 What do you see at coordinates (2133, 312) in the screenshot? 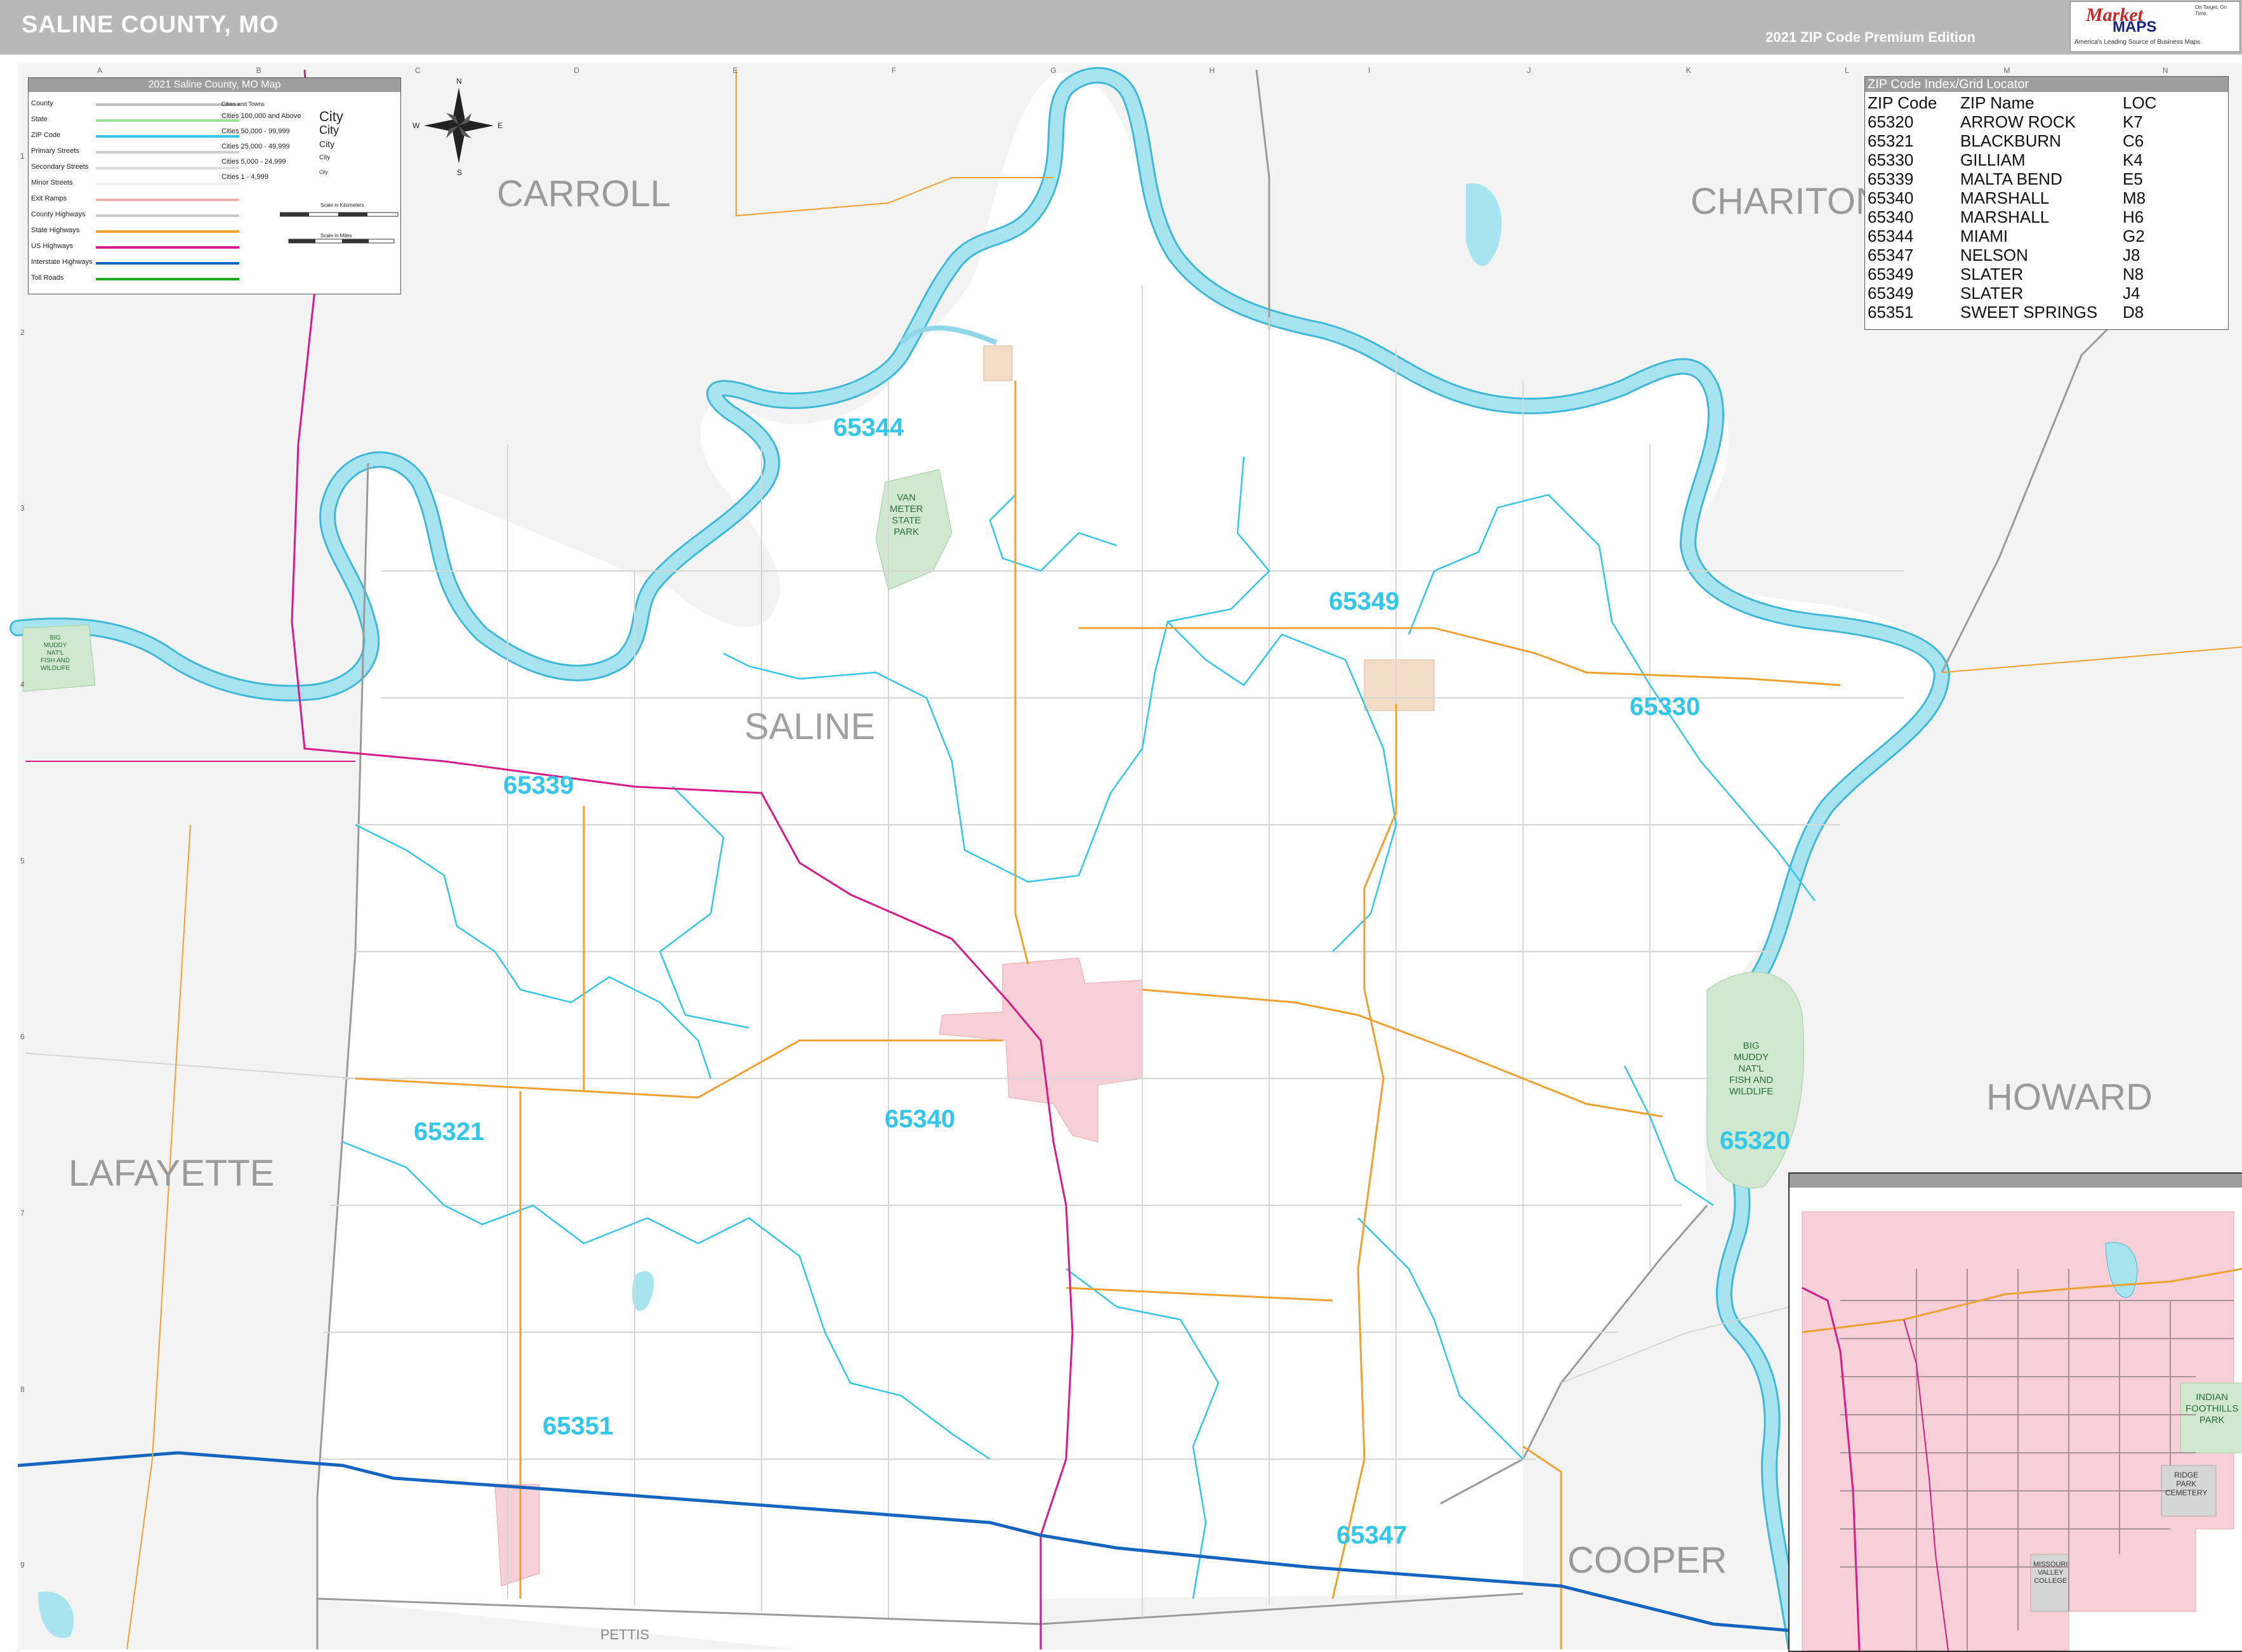
I see `zip-index-loc: D8` at bounding box center [2133, 312].